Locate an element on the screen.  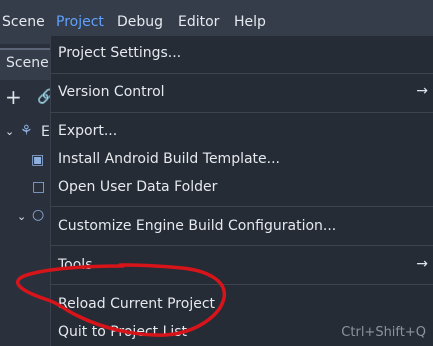
control-node-icon: □ is located at coordinates (39, 187).